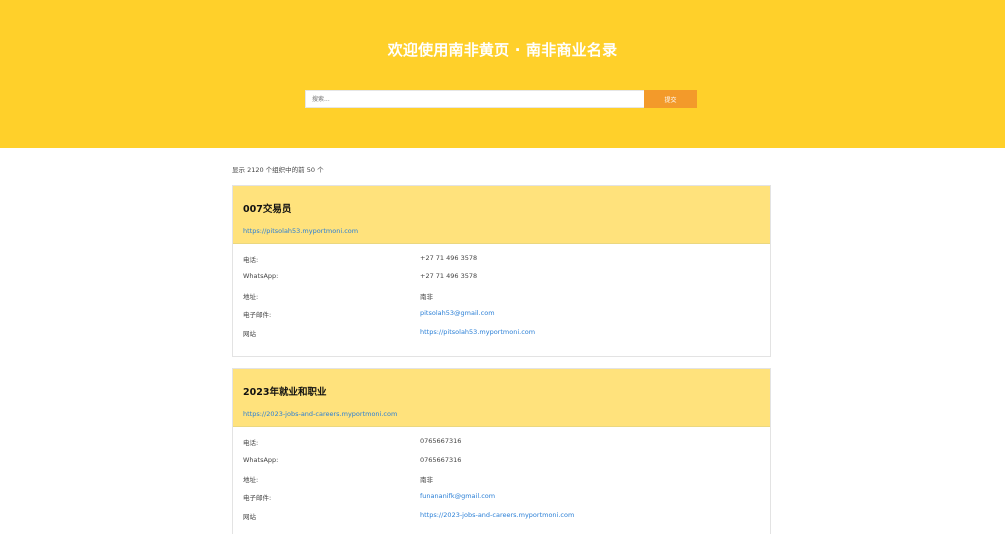  Describe the element at coordinates (278, 170) in the screenshot. I see `results-summary: 显示 2120 个组织中的前 50 个` at that location.